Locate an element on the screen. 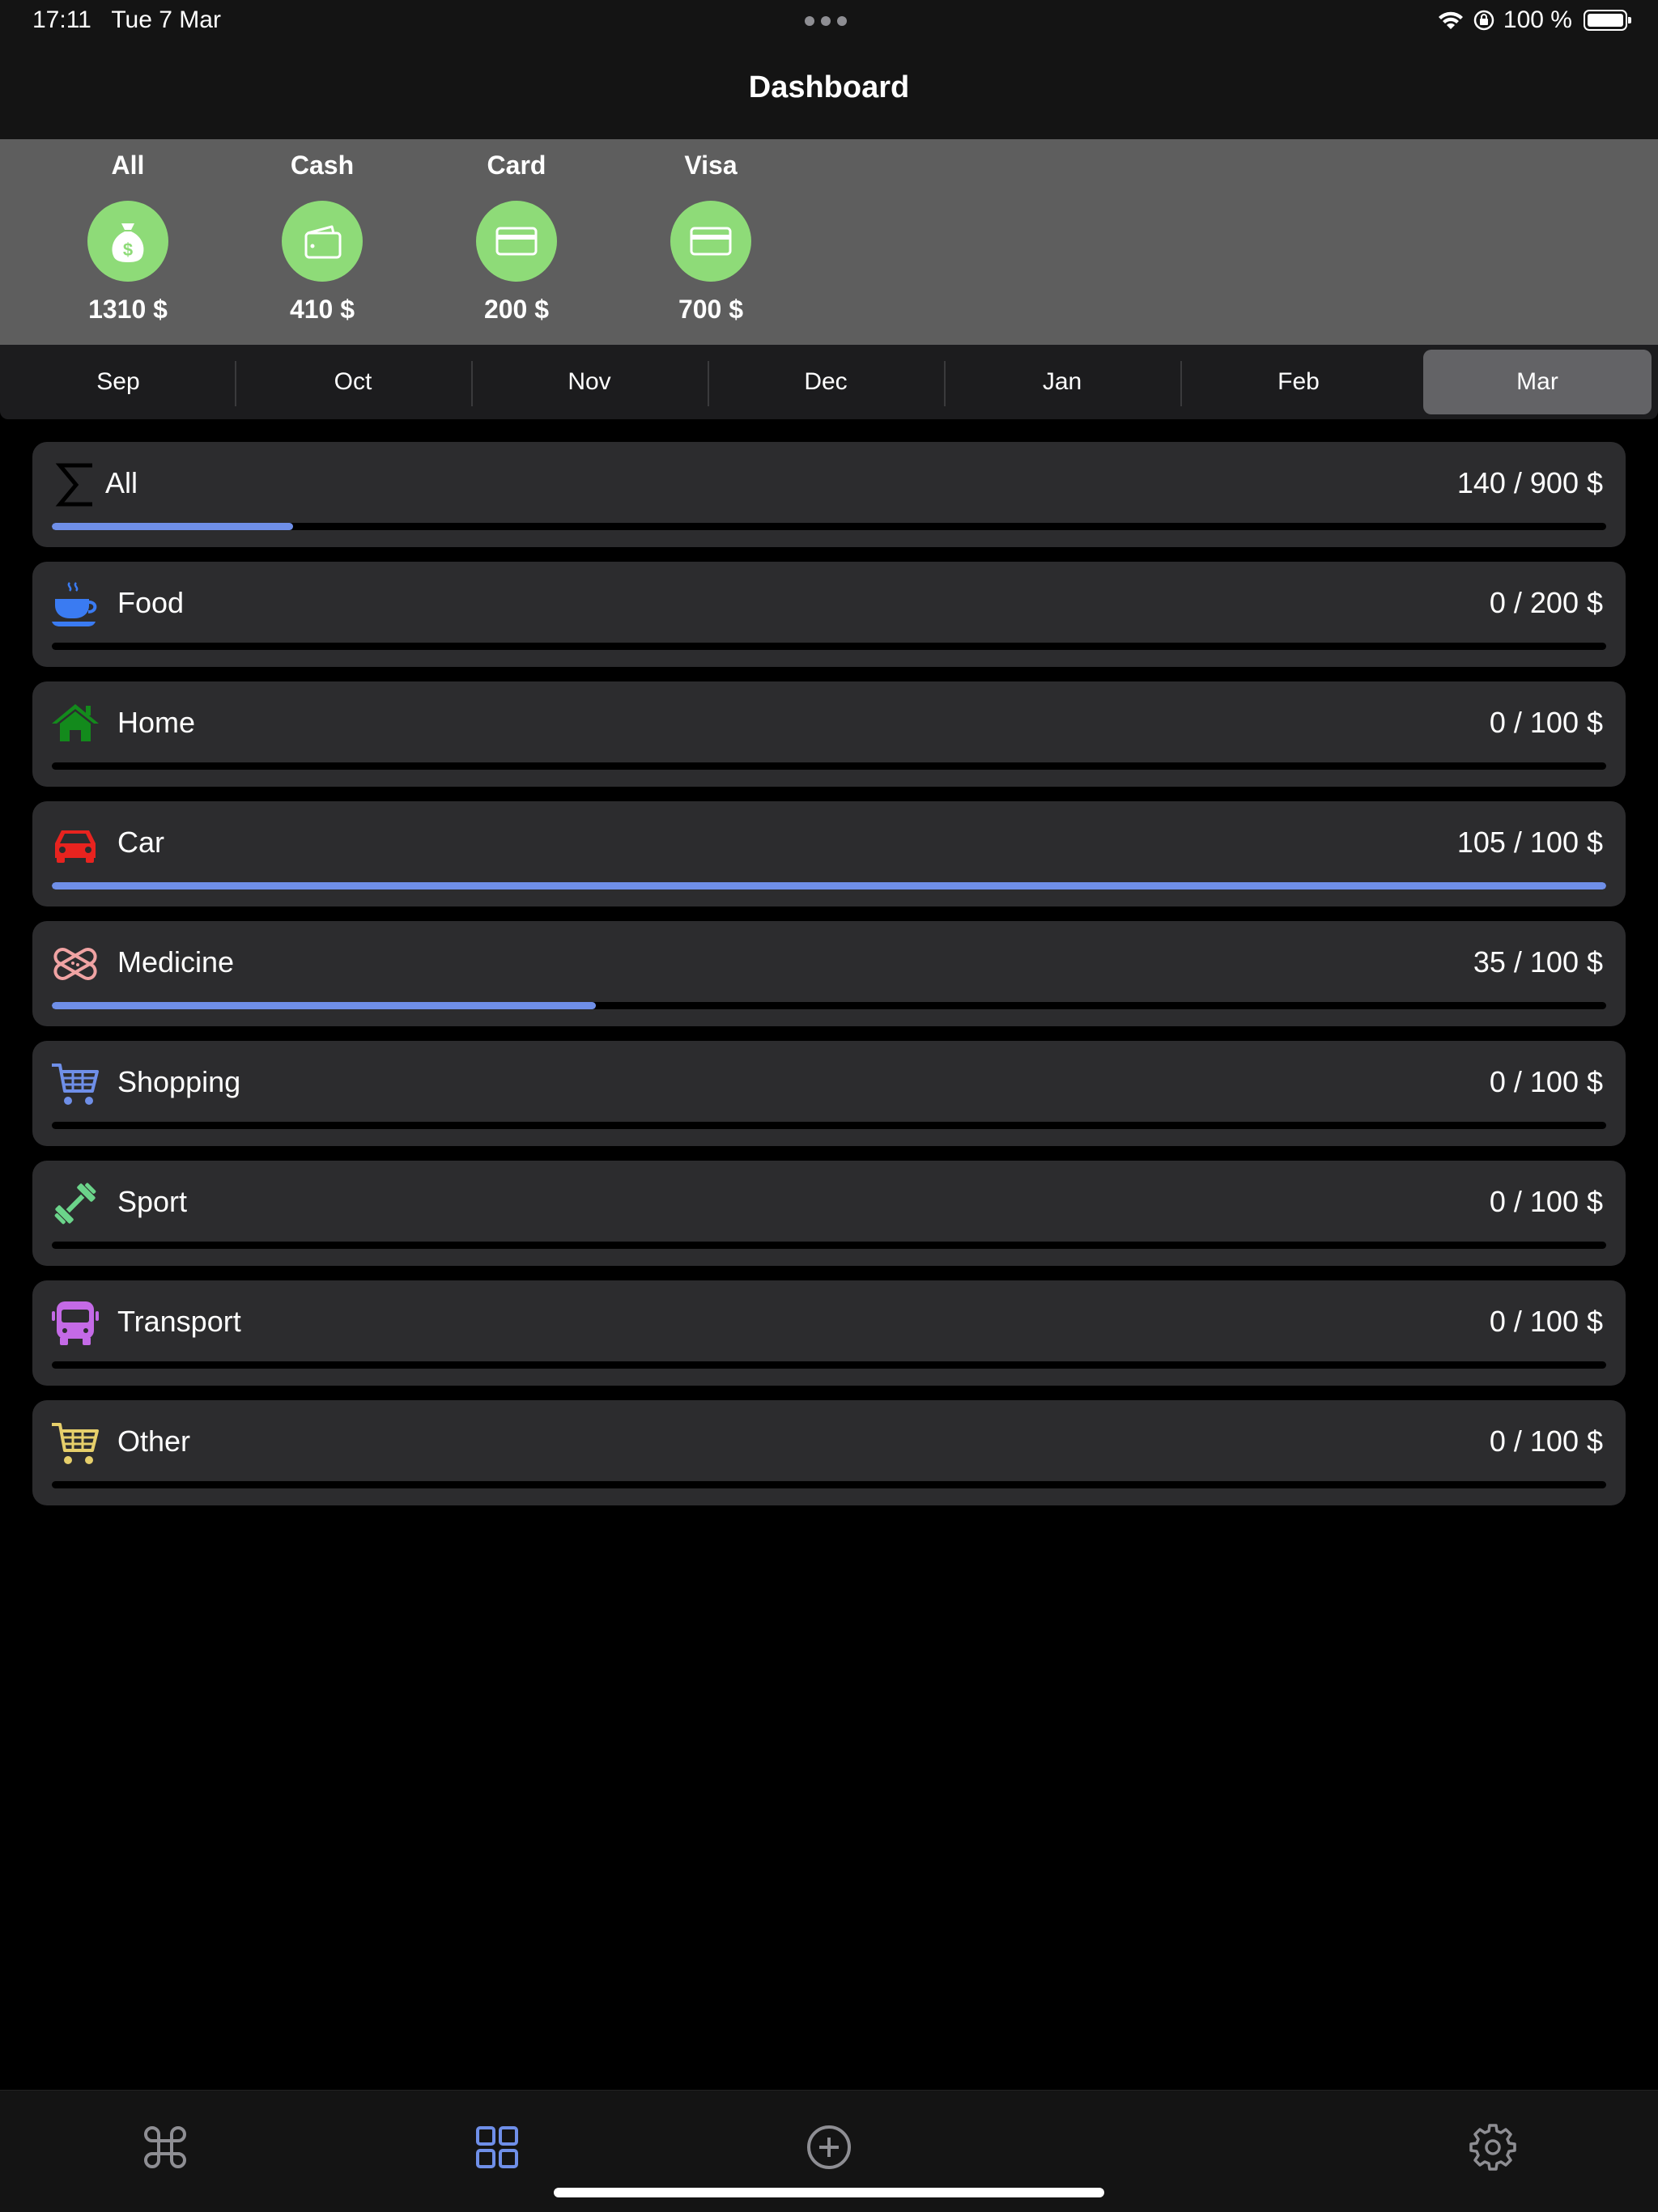 The width and height of the screenshot is (1658, 2212). category-name: Medicine is located at coordinates (176, 962).